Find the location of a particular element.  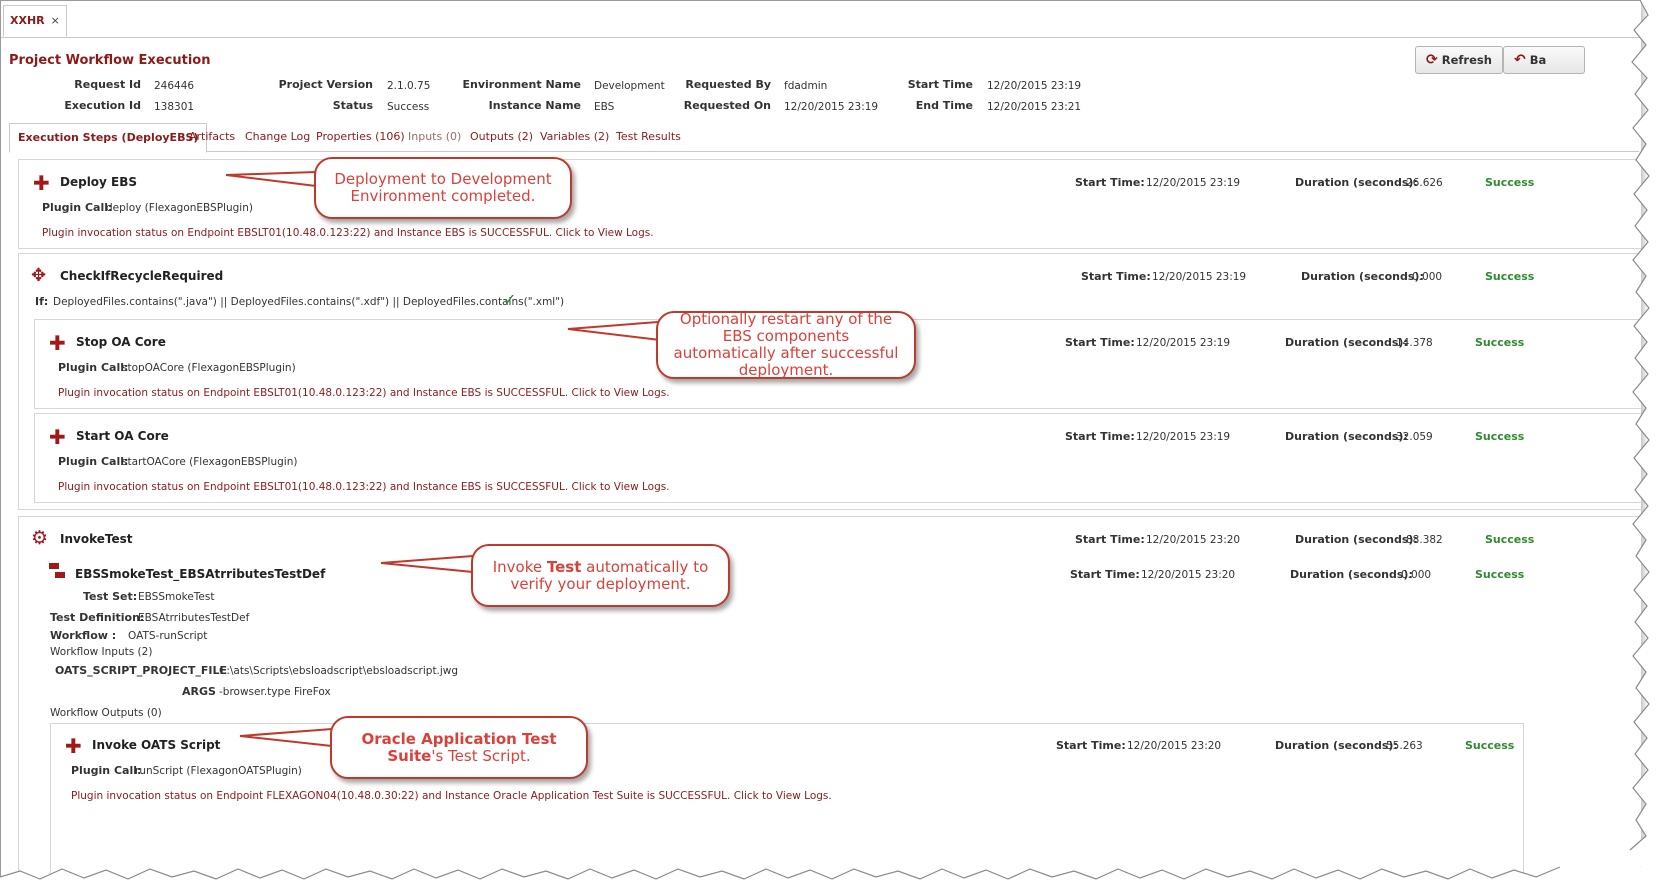

callout-text-post: 's Test Script. is located at coordinates (481, 755).